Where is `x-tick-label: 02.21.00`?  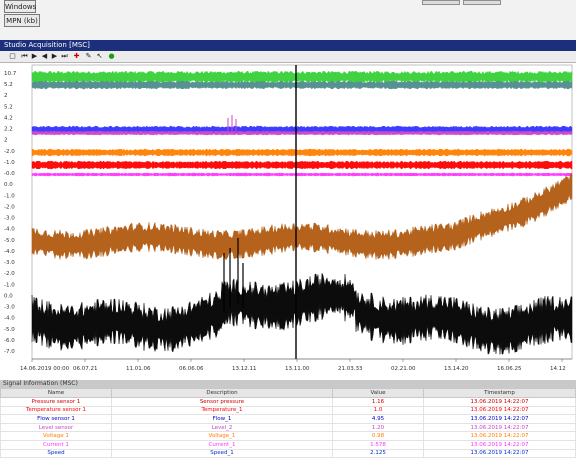
x-tick-label: 02.21.00 is located at coordinates (403, 369).